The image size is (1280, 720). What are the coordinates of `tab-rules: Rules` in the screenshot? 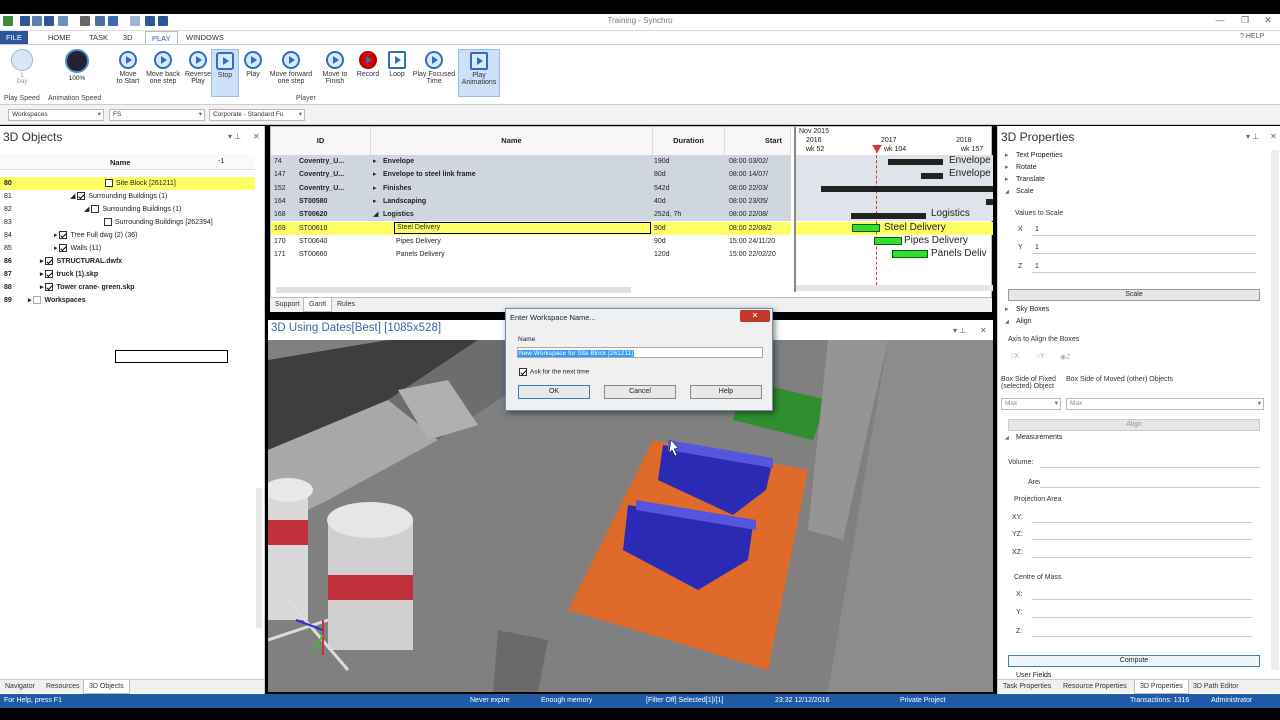 It's located at (346, 305).